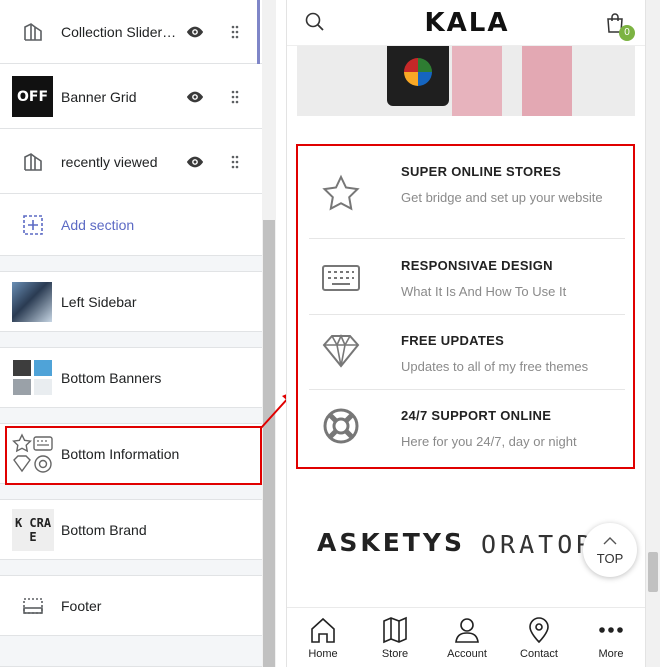 Image resolution: width=664 pixels, height=667 pixels. Describe the element at coordinates (99, 96) in the screenshot. I see `section-item-label: Banner Grid` at that location.